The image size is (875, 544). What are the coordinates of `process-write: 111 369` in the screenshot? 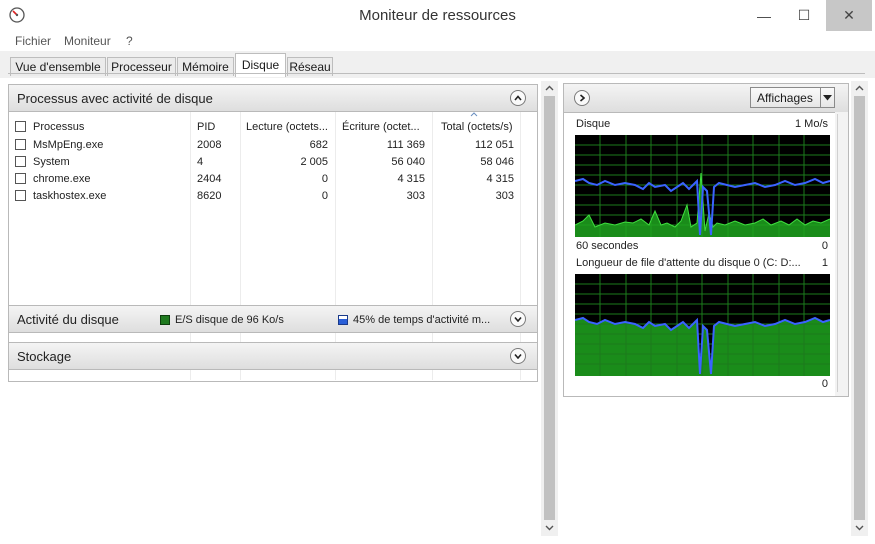 It's located at (405, 145).